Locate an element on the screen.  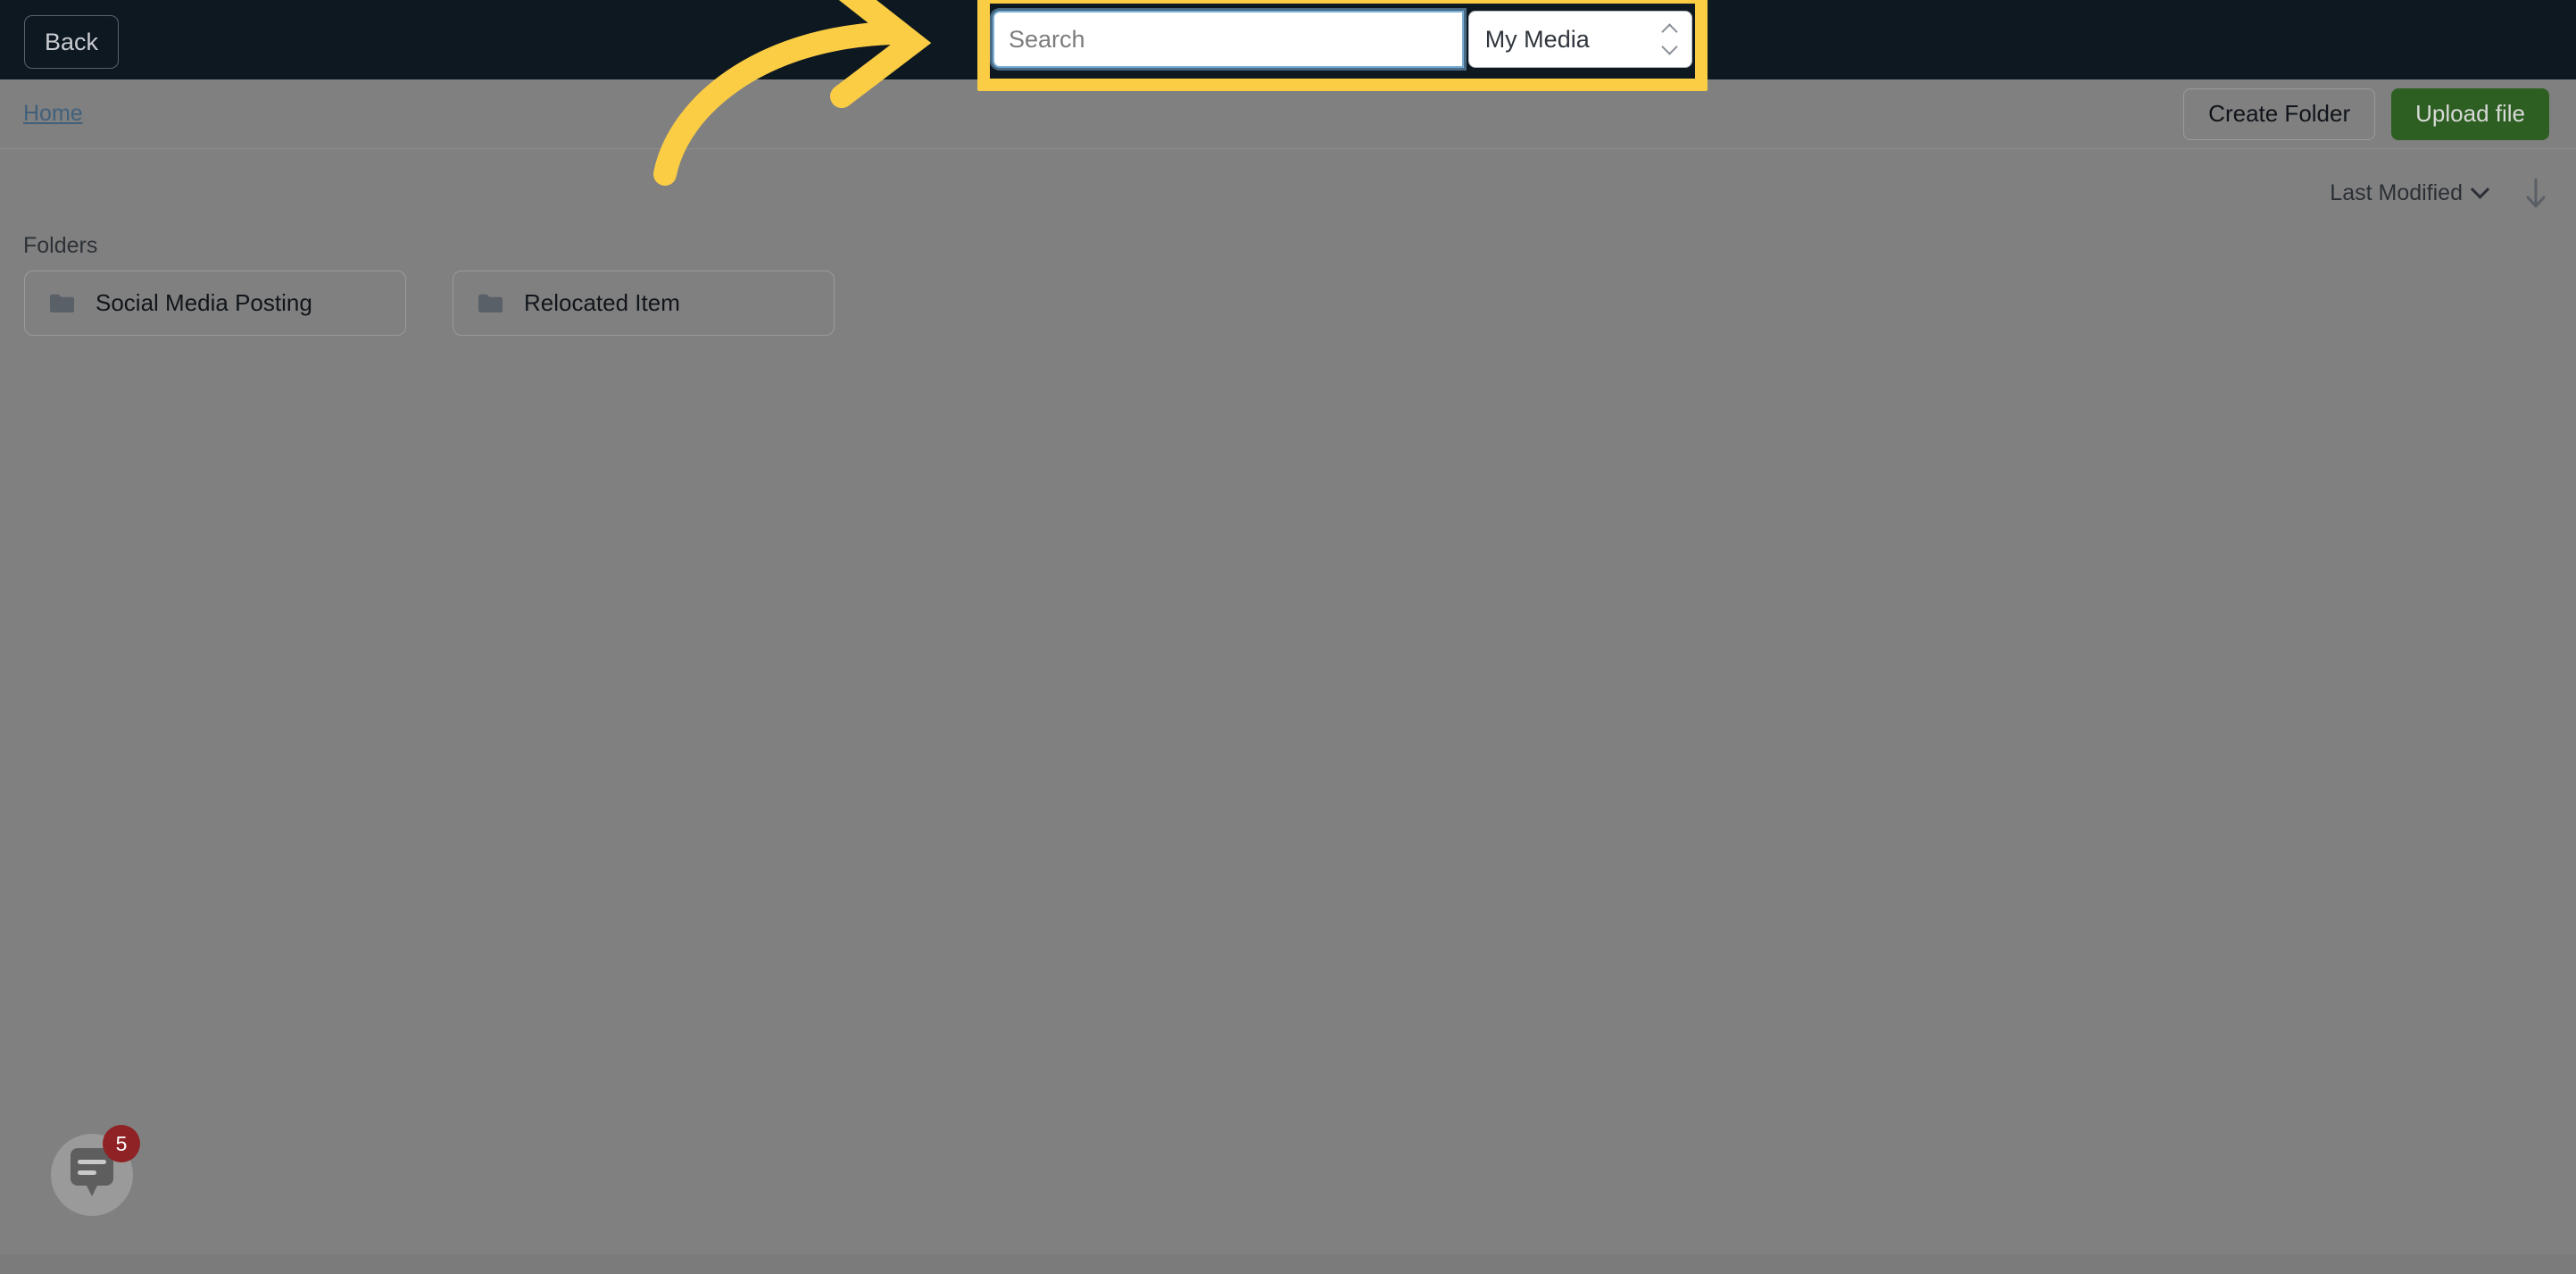
folders-section-label: Folders is located at coordinates (61, 245).